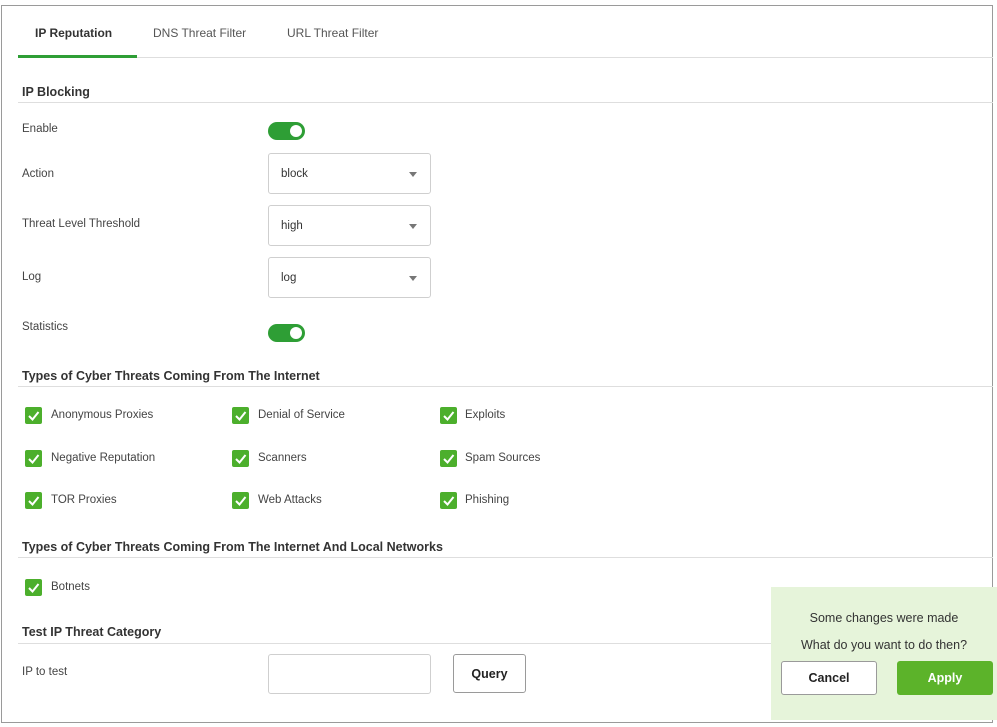 The height and width of the screenshot is (727, 997). What do you see at coordinates (103, 458) in the screenshot?
I see `threat-label-negative-reputation: Negative Reputation` at bounding box center [103, 458].